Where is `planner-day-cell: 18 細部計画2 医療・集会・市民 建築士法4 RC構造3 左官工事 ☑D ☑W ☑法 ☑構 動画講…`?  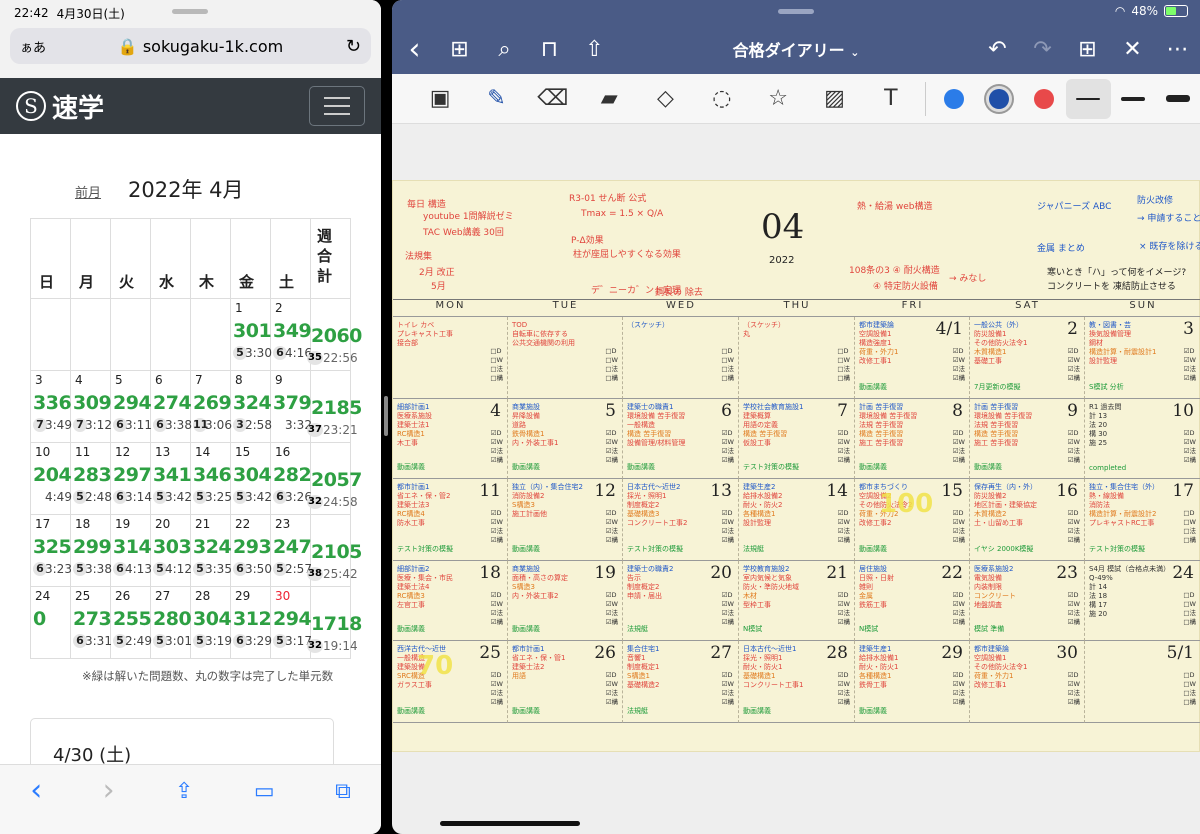 planner-day-cell: 18 細部計画2 医療・集会・市民 建築士法4 RC構造3 左官工事 ☑D ☑W ☑法 ☑構 動画講… is located at coordinates (450, 601).